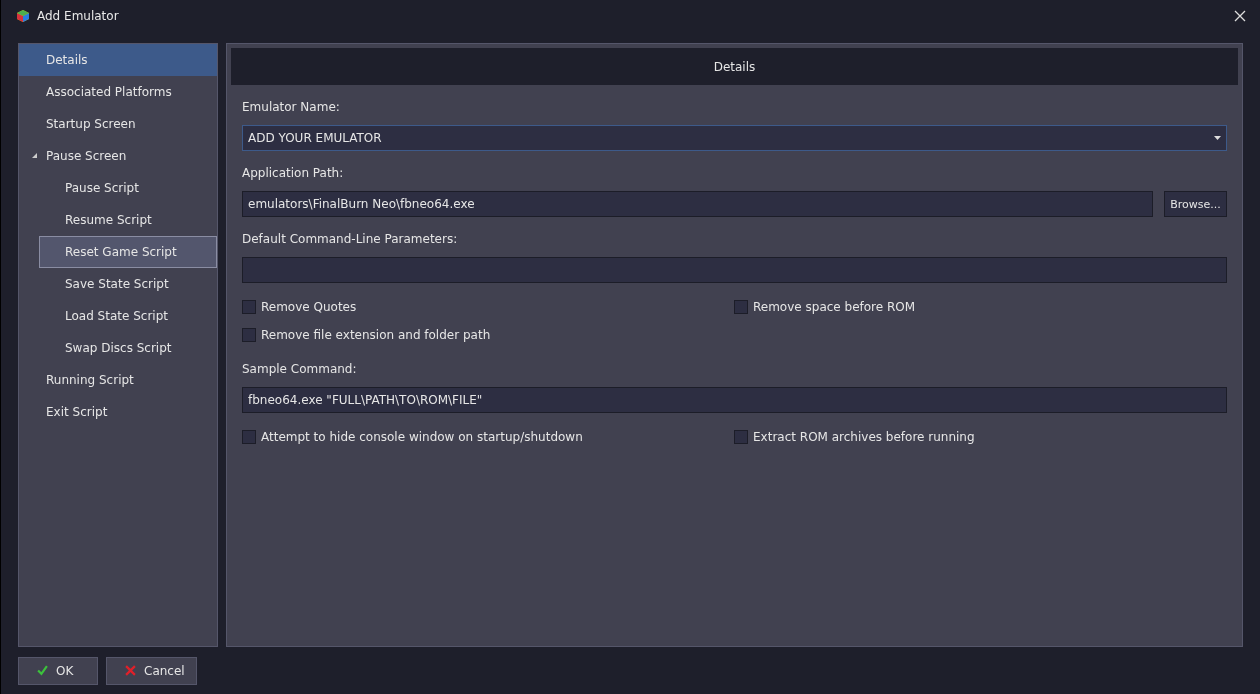  What do you see at coordinates (130, 670) in the screenshot?
I see `x-mark-icon` at bounding box center [130, 670].